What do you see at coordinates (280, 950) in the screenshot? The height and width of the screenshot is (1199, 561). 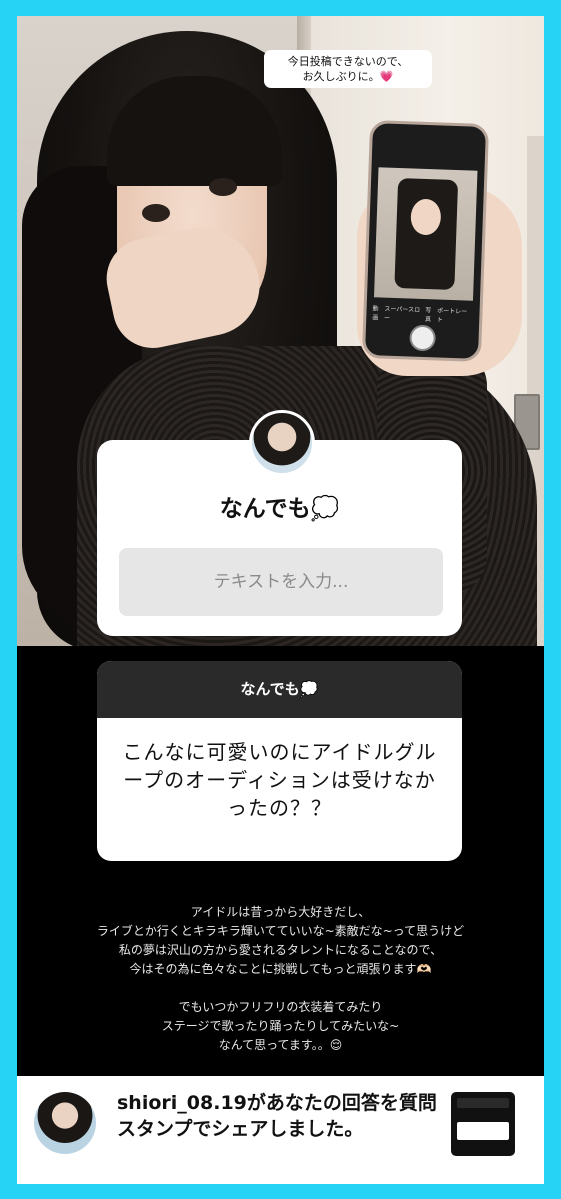 I see `reply-line: 私の夢は沢山の方から愛されるタレントになることなので、` at bounding box center [280, 950].